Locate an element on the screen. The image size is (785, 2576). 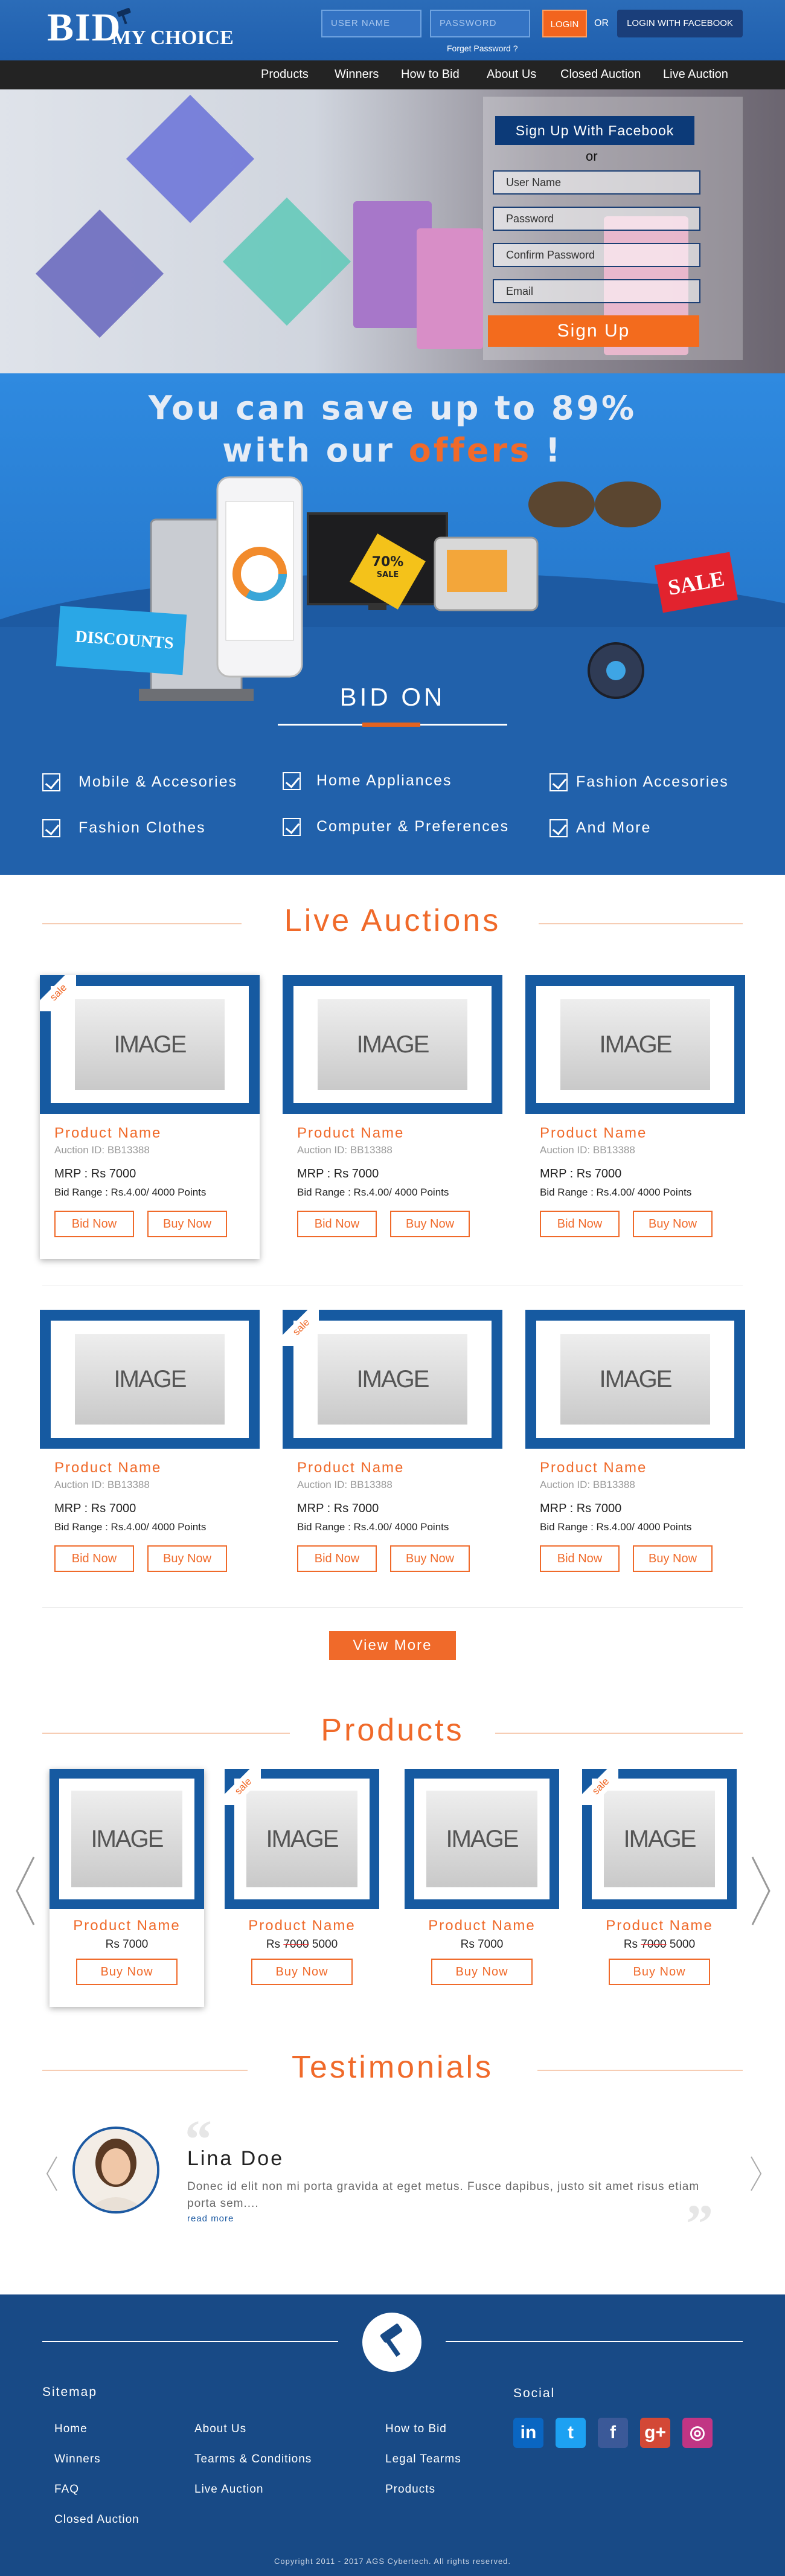
signup-username-field: User Name is located at coordinates (596, 182).